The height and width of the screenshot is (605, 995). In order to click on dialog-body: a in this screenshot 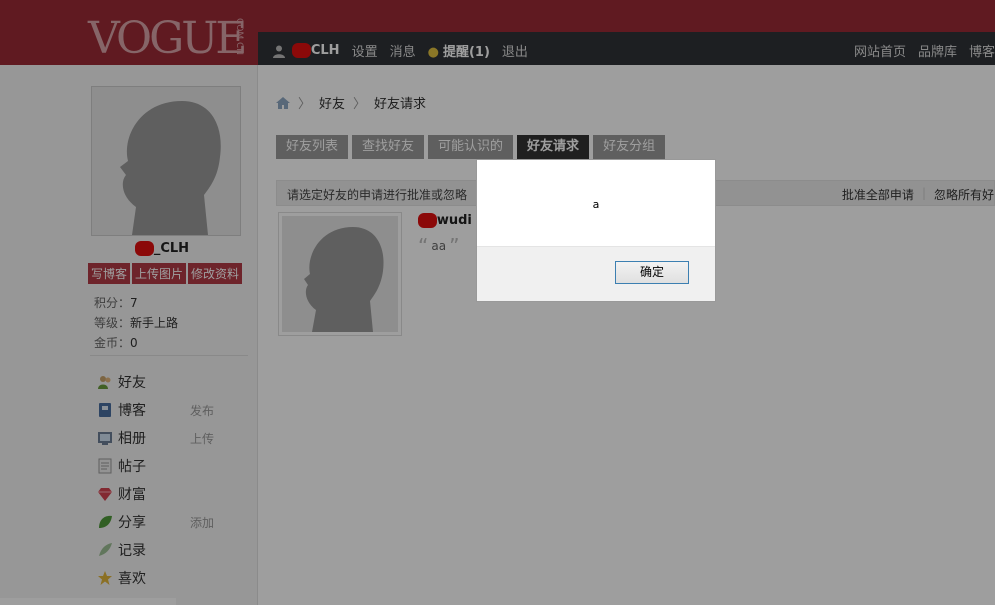, I will do `click(596, 203)`.